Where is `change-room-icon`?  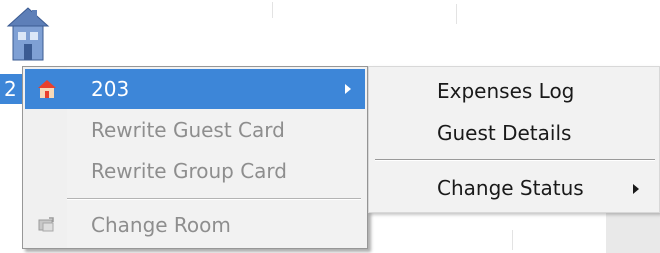
change-room-icon is located at coordinates (47, 225).